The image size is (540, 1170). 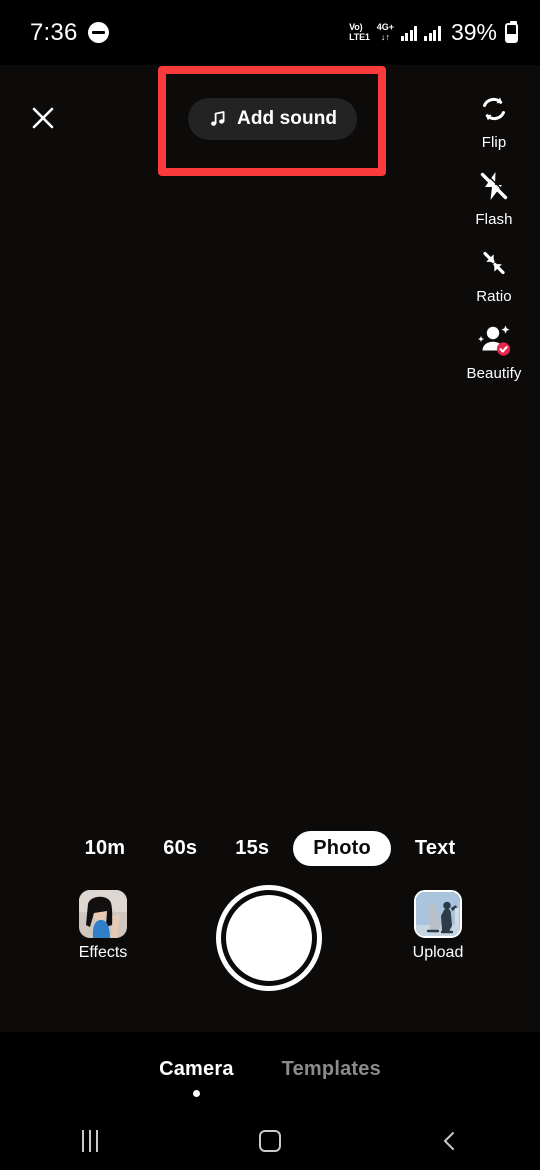 I want to click on music-note-icon, so click(x=218, y=118).